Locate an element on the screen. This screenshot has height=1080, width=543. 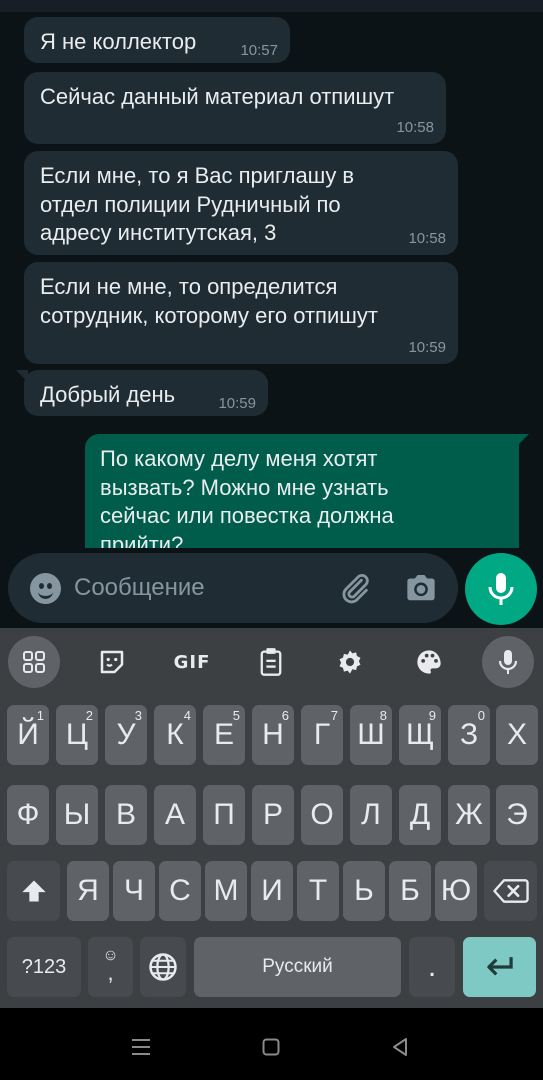
key-label: К is located at coordinates (175, 734).